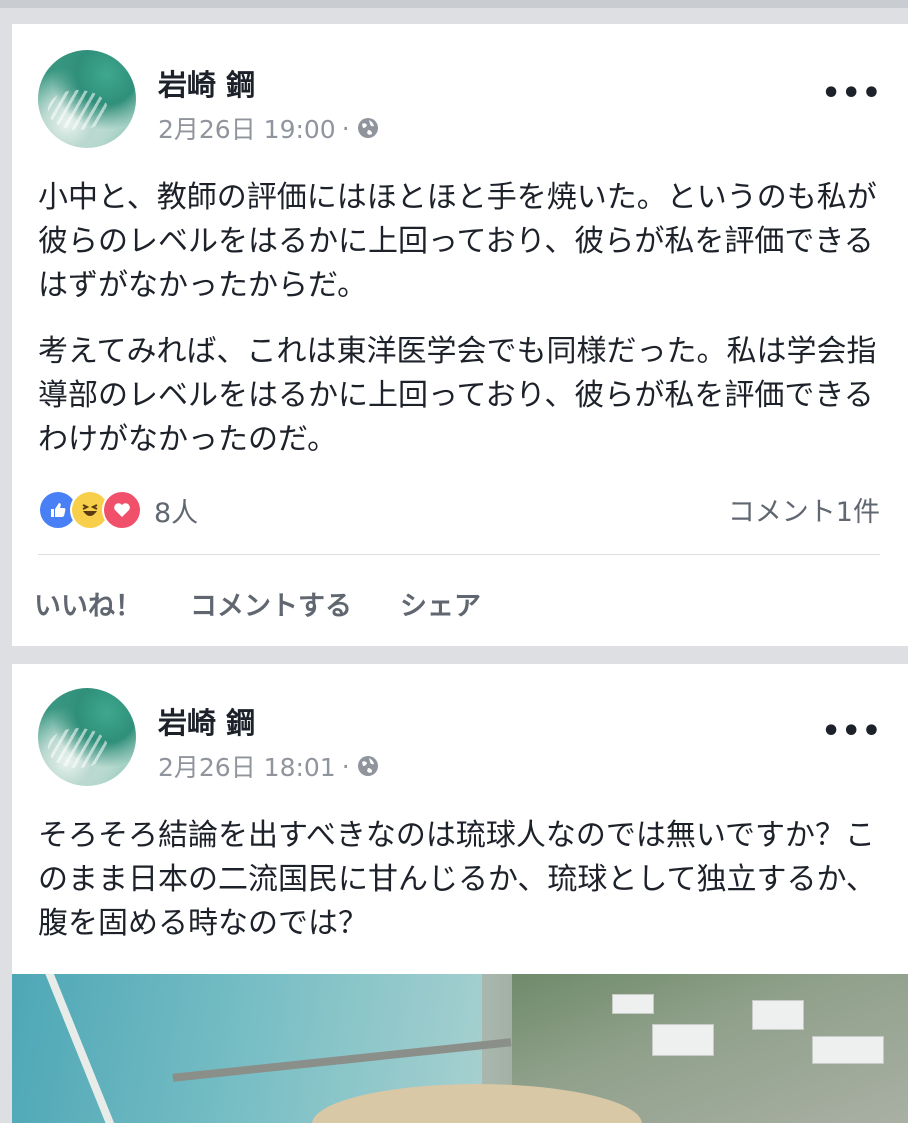 The width and height of the screenshot is (908, 1123). I want to click on post-timestamp: 2月26日 18:01, so click(247, 766).